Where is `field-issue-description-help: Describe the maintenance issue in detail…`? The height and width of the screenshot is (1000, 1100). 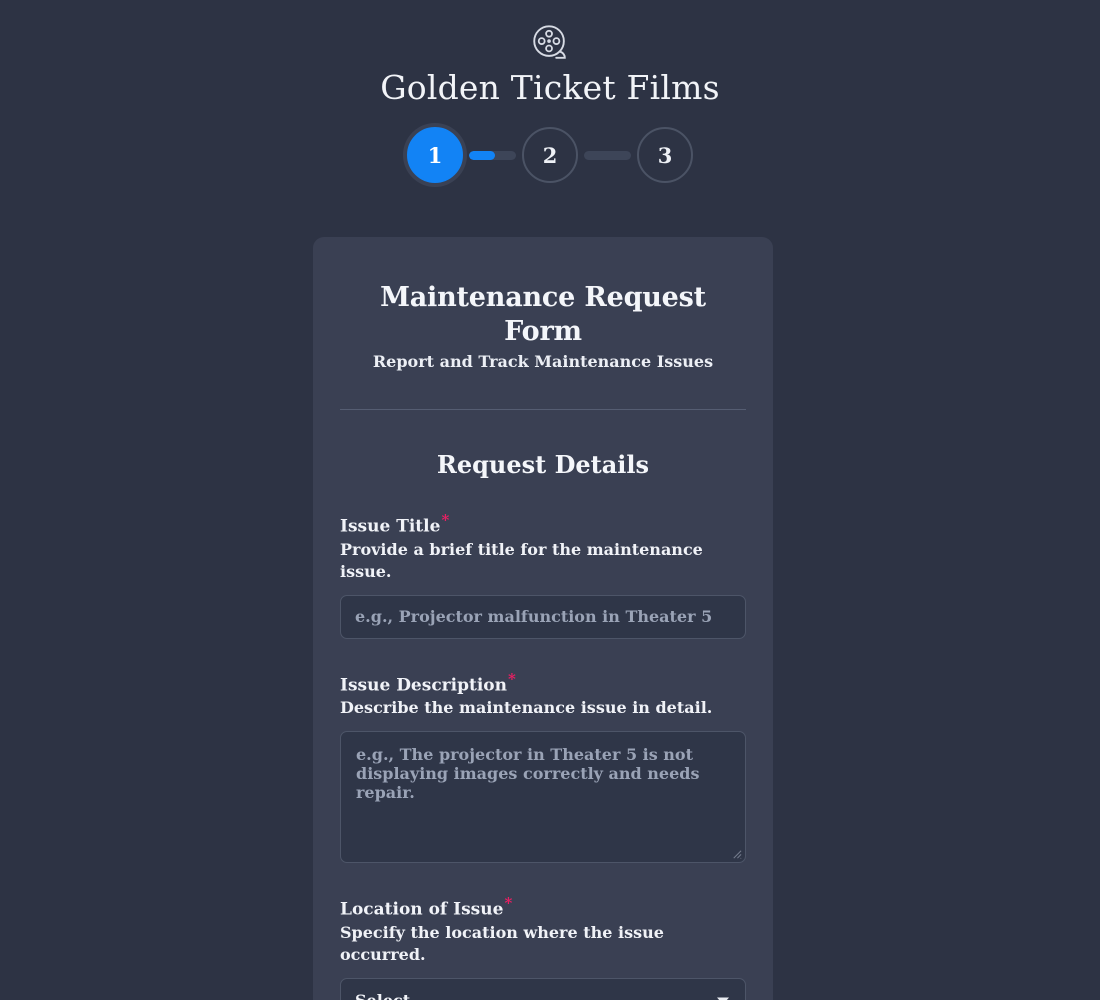
field-issue-description-help: Describe the maintenance issue in detail… is located at coordinates (526, 708).